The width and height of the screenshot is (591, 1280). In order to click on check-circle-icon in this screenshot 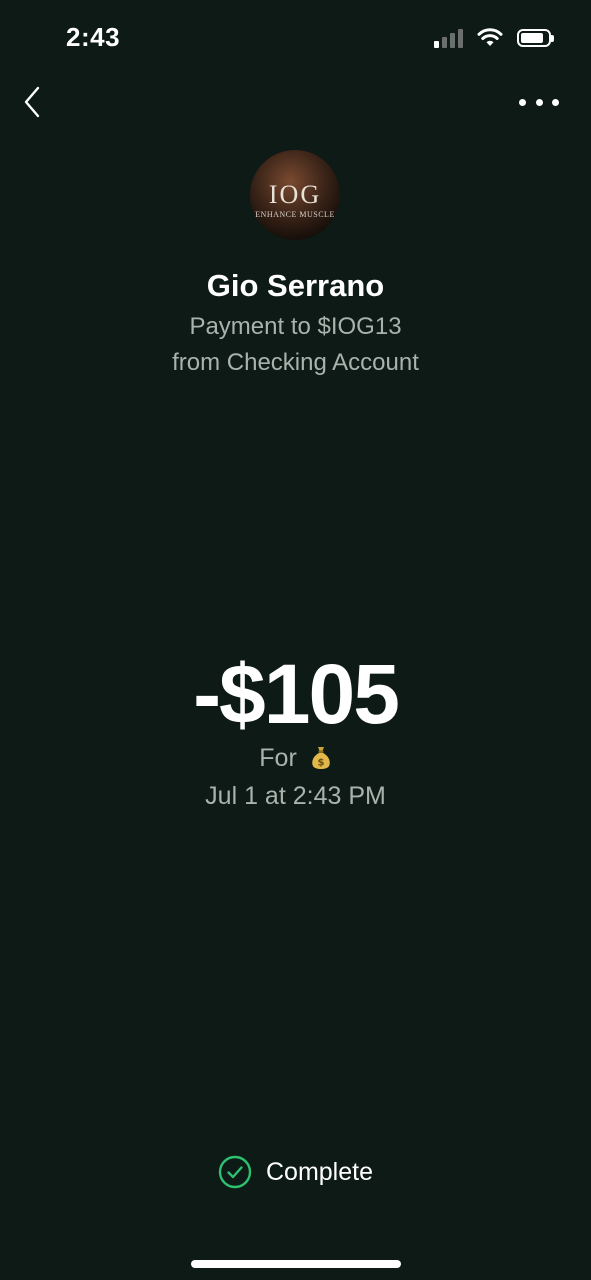, I will do `click(235, 1172)`.